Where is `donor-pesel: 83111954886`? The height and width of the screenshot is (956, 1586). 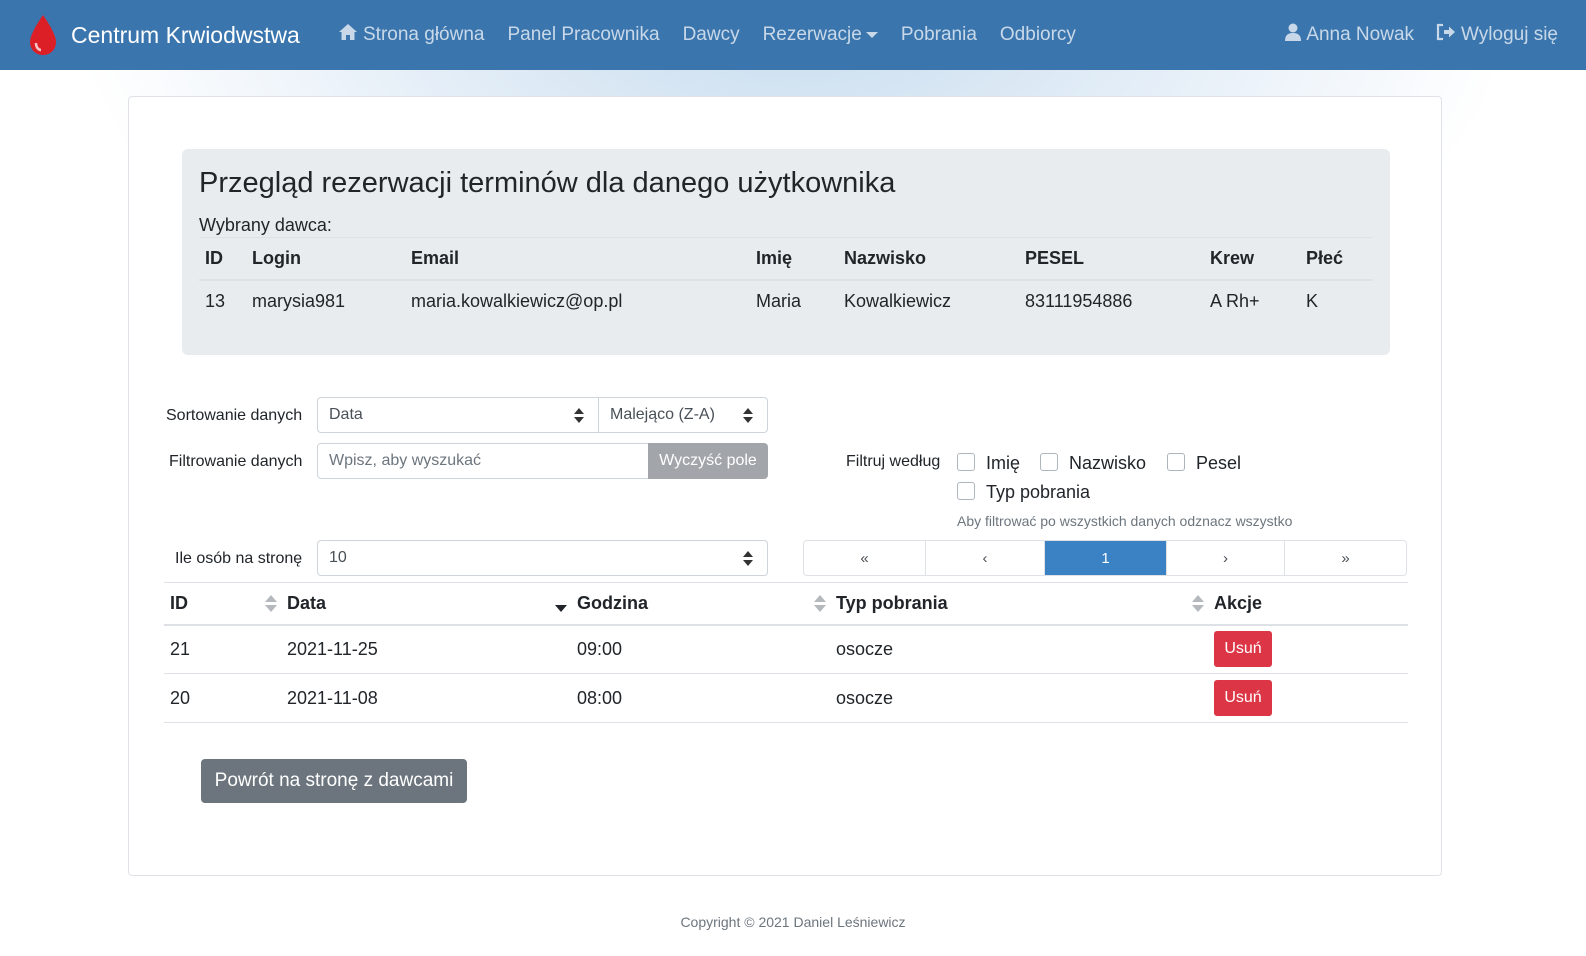 donor-pesel: 83111954886 is located at coordinates (1079, 300).